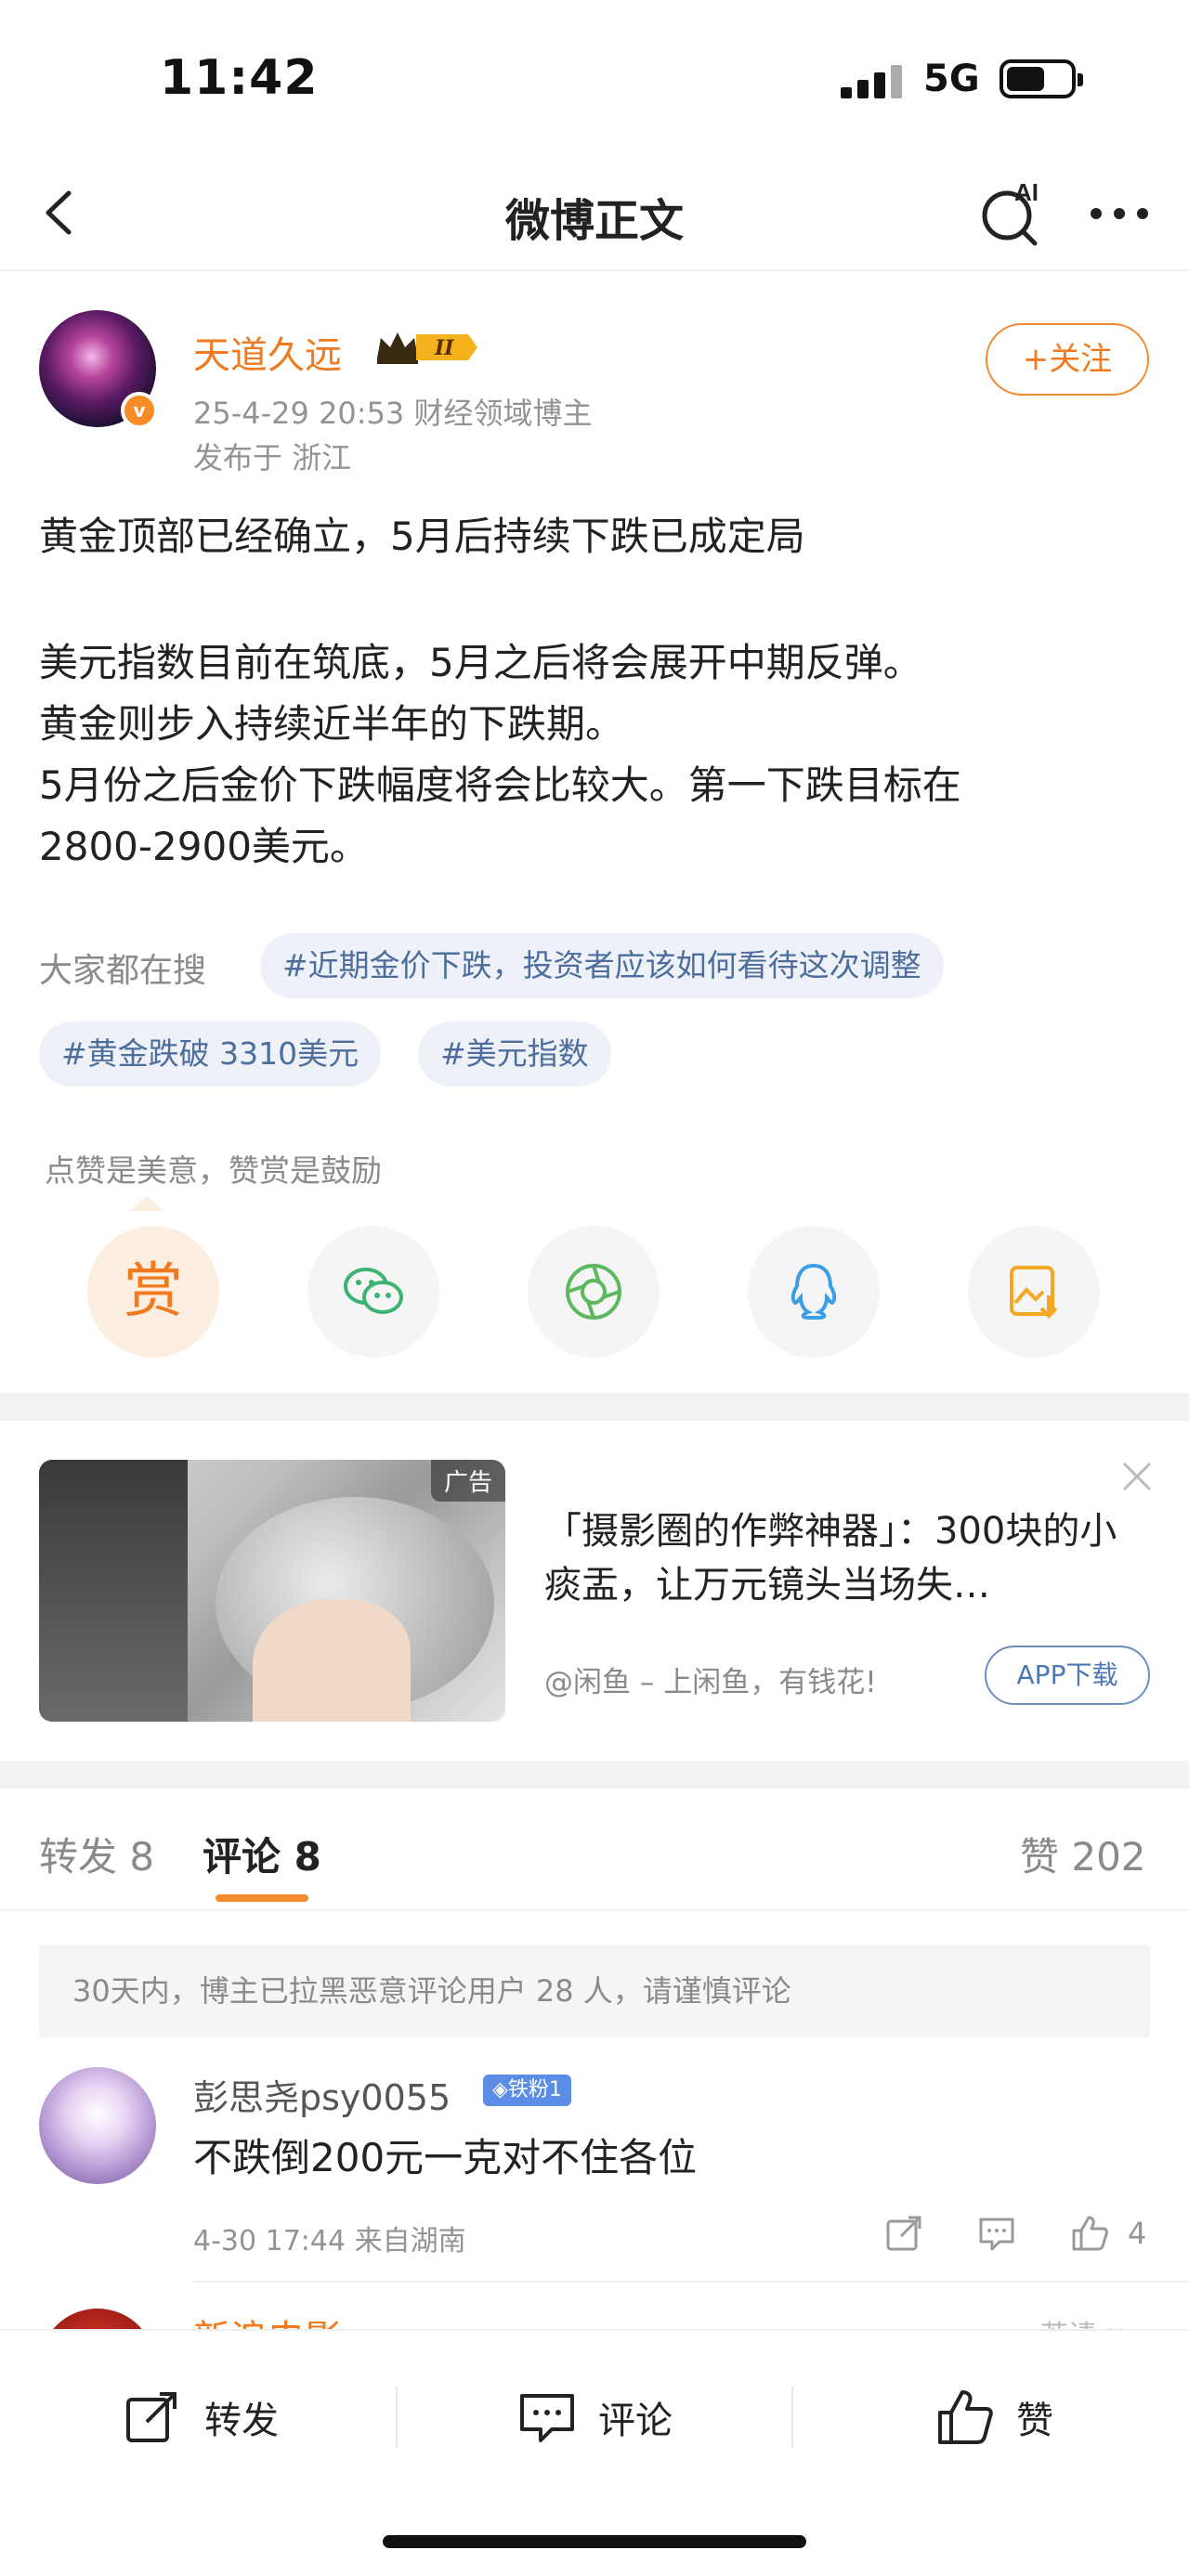  What do you see at coordinates (691, 2282) in the screenshot?
I see `comment-divider` at bounding box center [691, 2282].